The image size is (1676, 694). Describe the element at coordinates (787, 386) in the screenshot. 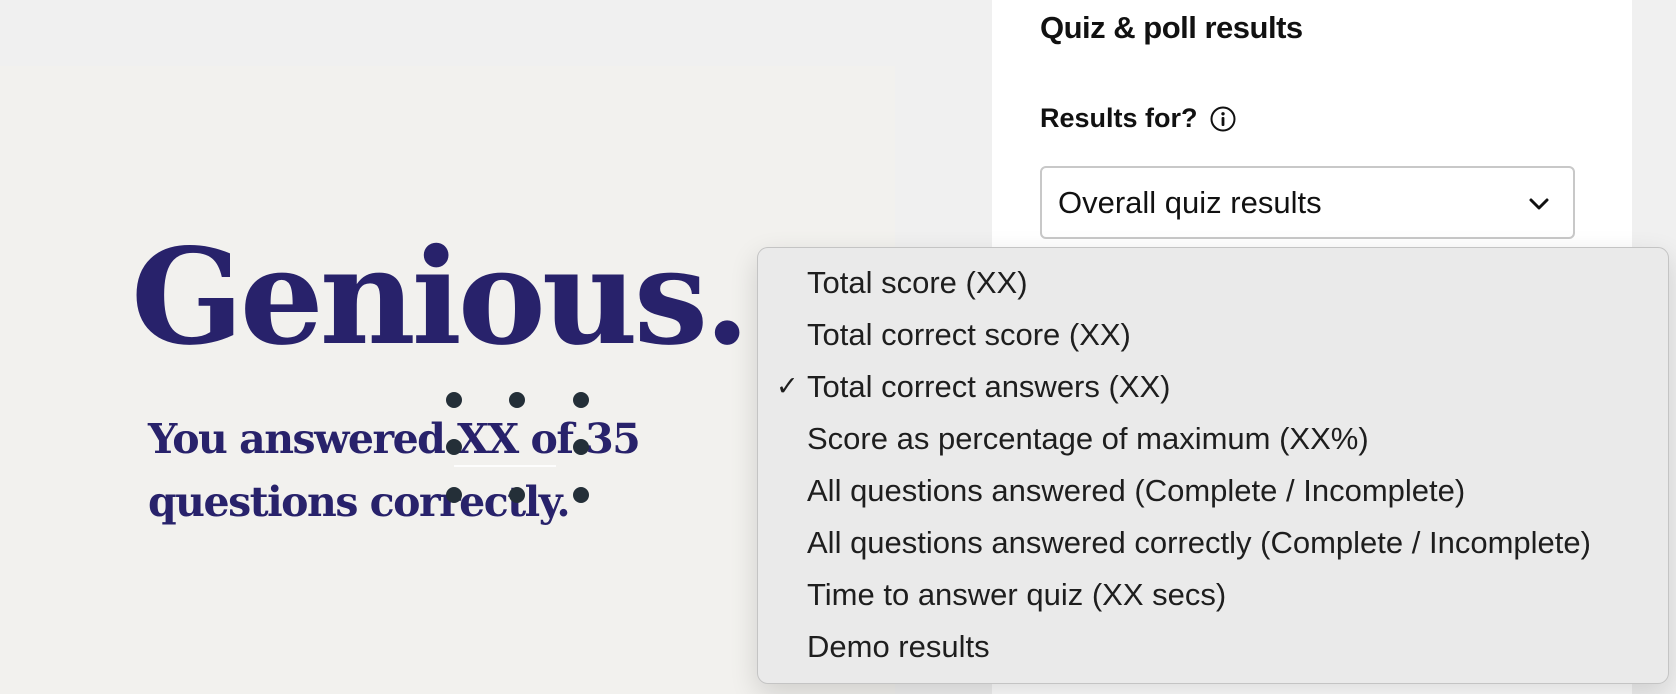

I see `checkmark-icon: ✓` at that location.